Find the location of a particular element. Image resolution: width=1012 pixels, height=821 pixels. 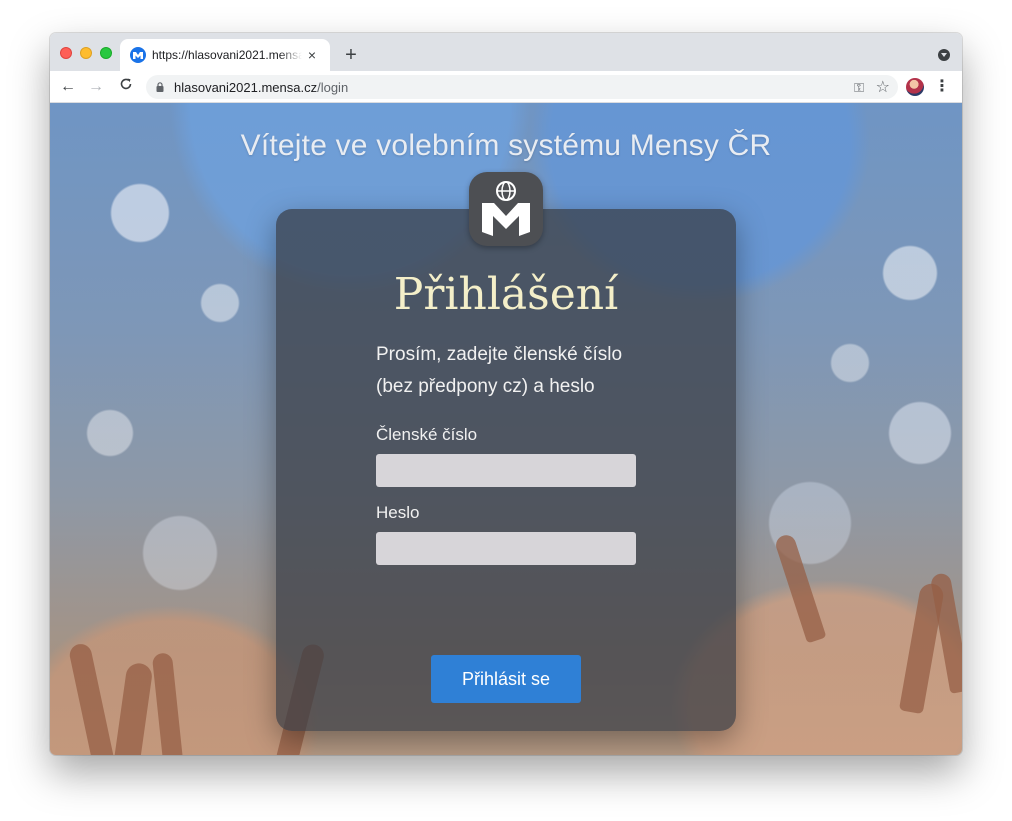

reload-icon is located at coordinates (126, 84).